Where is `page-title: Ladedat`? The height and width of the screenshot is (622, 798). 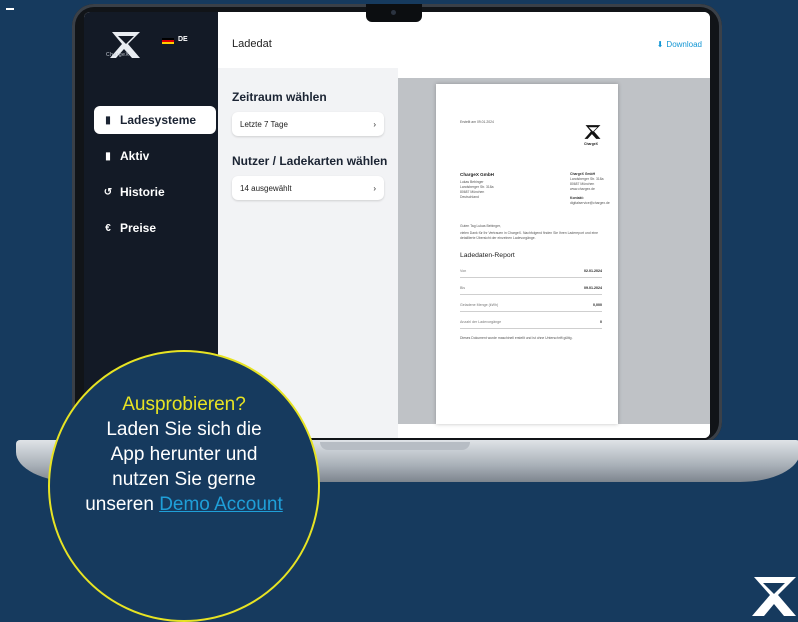 page-title: Ladedat is located at coordinates (252, 44).